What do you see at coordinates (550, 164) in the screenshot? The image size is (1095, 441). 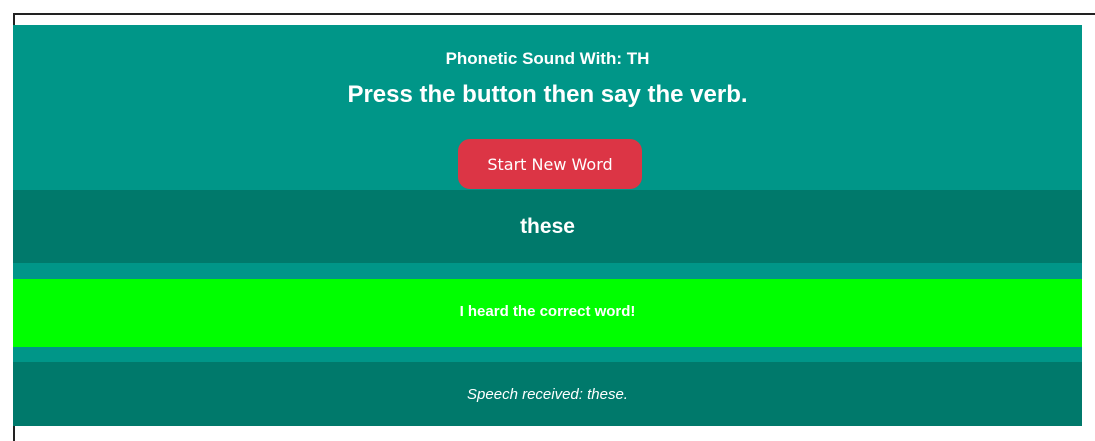 I see `start-new-word-button: Start New Word` at bounding box center [550, 164].